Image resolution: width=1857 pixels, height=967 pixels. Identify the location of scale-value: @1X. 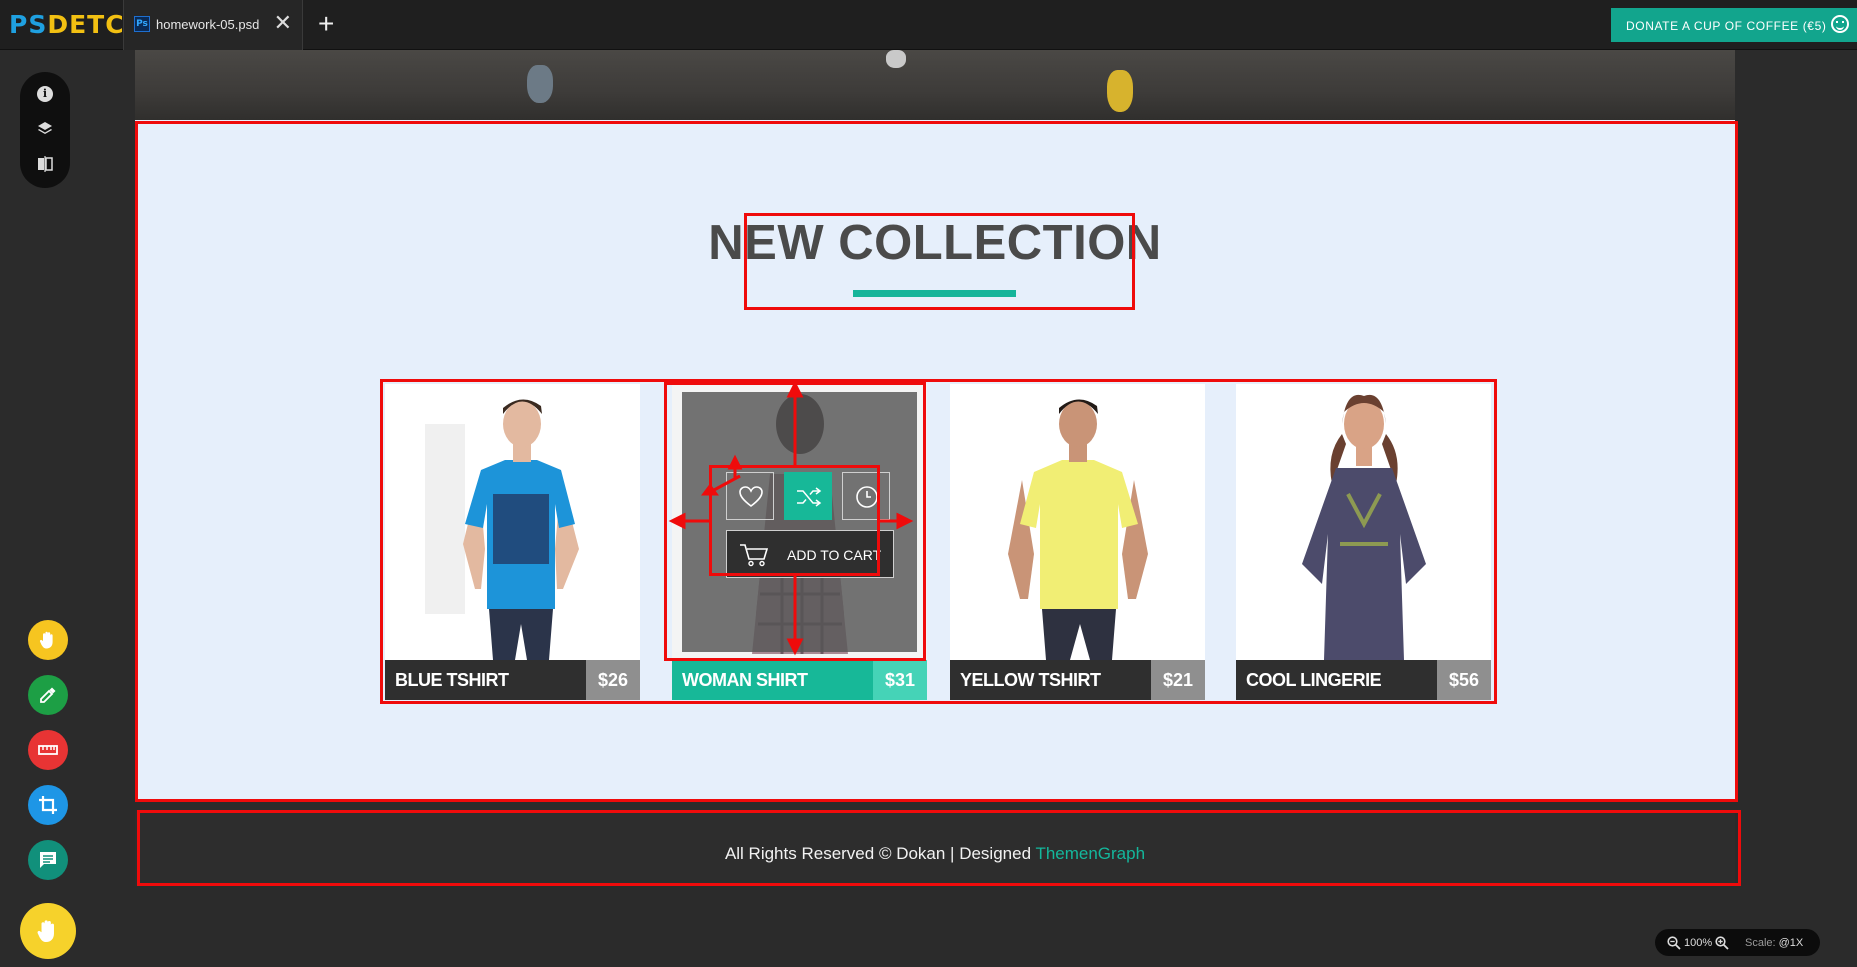
(1791, 943).